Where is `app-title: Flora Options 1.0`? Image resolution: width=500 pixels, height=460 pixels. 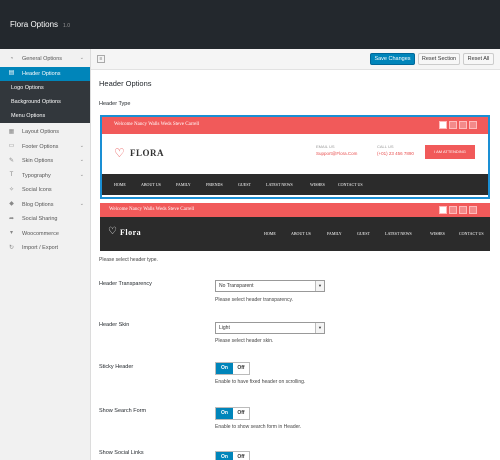 app-title: Flora Options 1.0 is located at coordinates (40, 24).